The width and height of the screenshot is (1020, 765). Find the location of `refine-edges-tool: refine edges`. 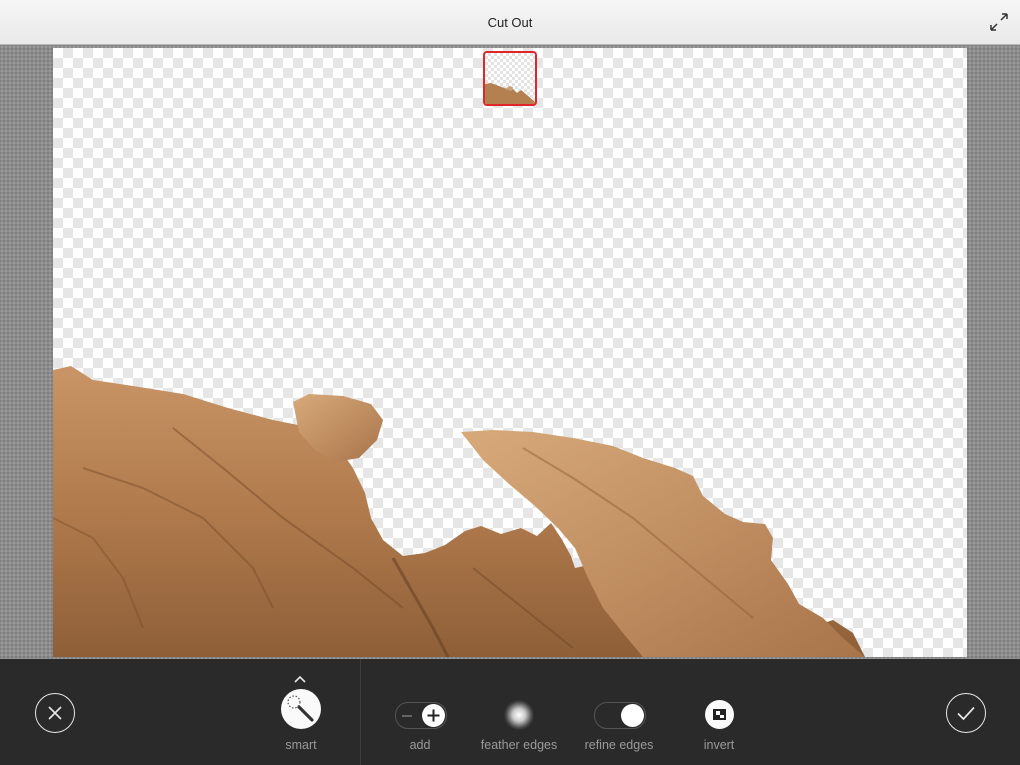

refine-edges-tool: refine edges is located at coordinates (620, 712).